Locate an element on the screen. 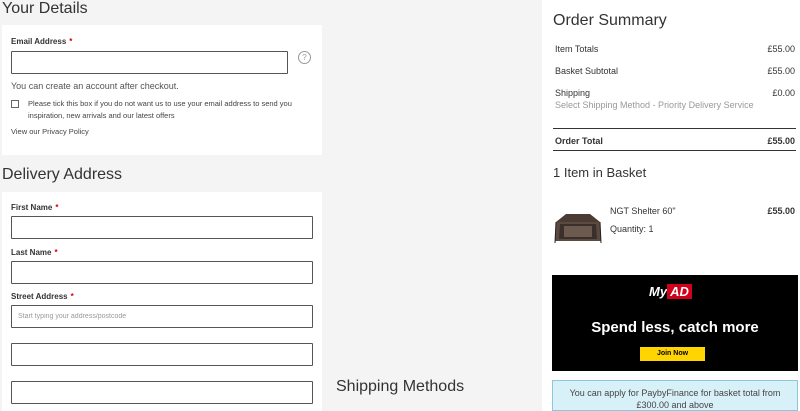 The width and height of the screenshot is (800, 411). street-address-field is located at coordinates (162, 316).